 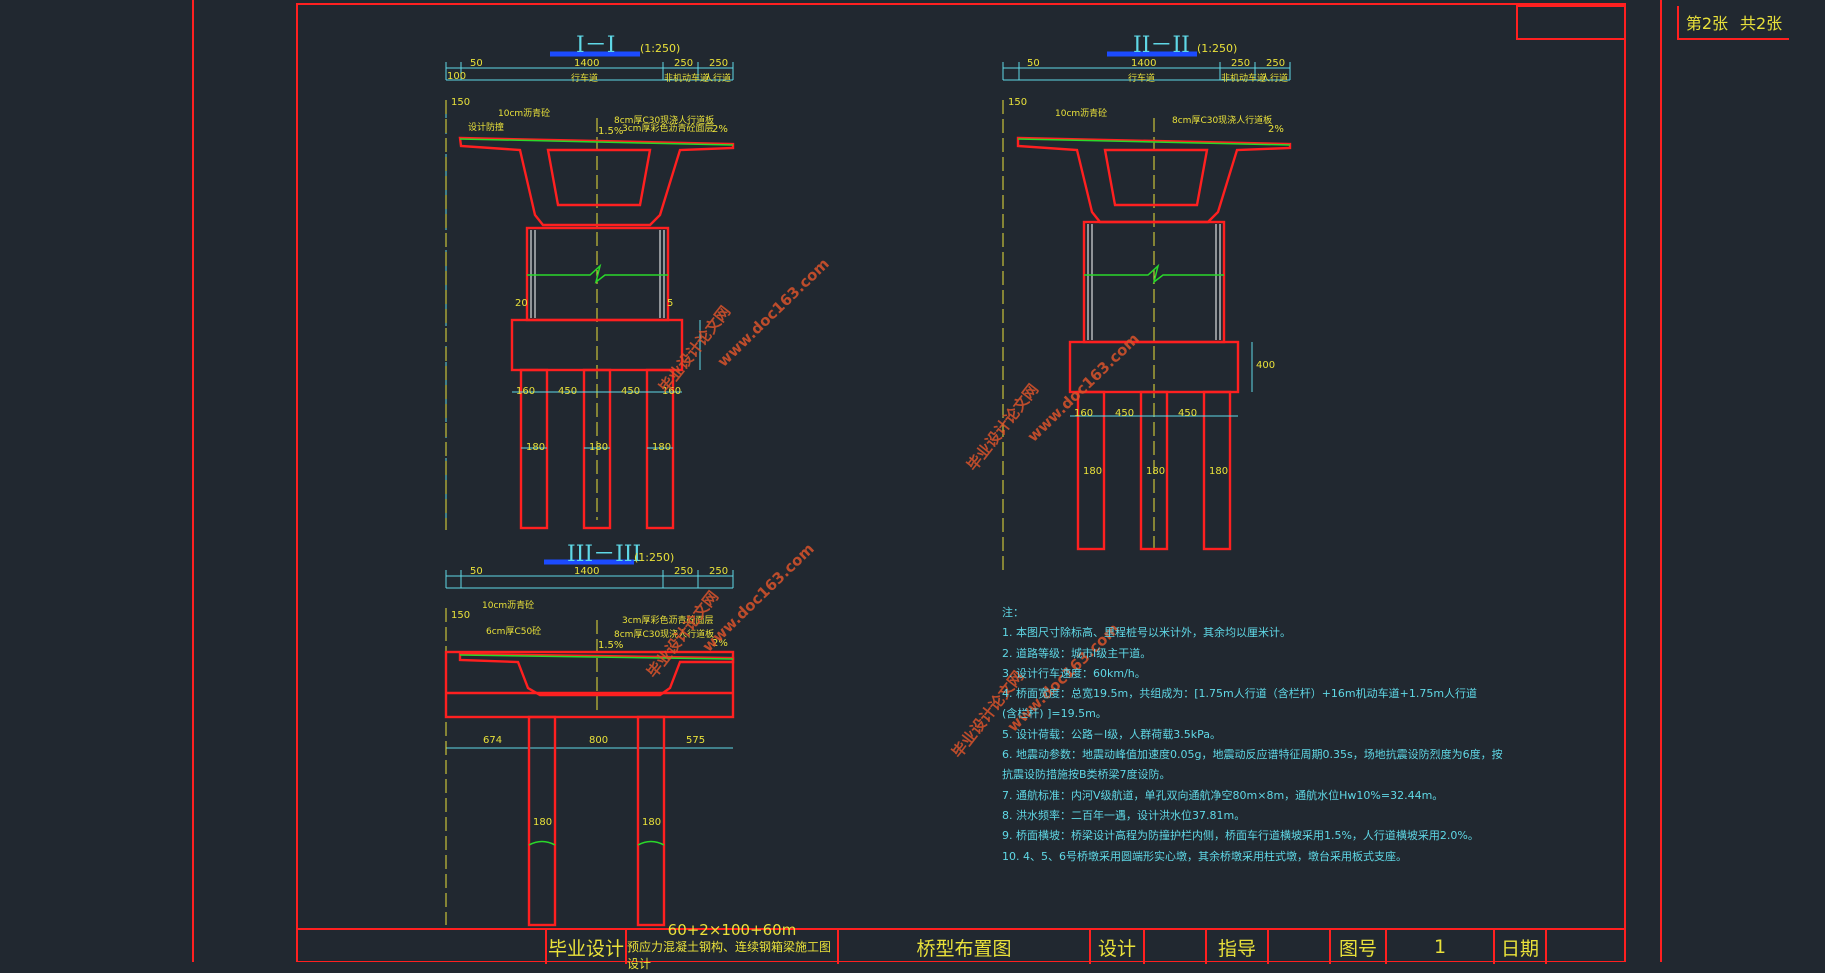 I want to click on section-3-title: III－III, so click(x=604, y=554).